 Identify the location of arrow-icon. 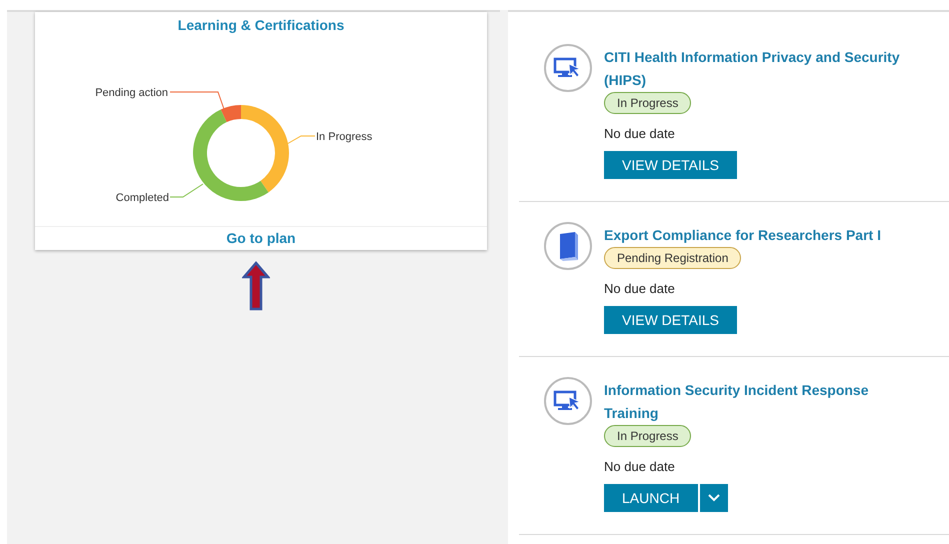
(256, 286).